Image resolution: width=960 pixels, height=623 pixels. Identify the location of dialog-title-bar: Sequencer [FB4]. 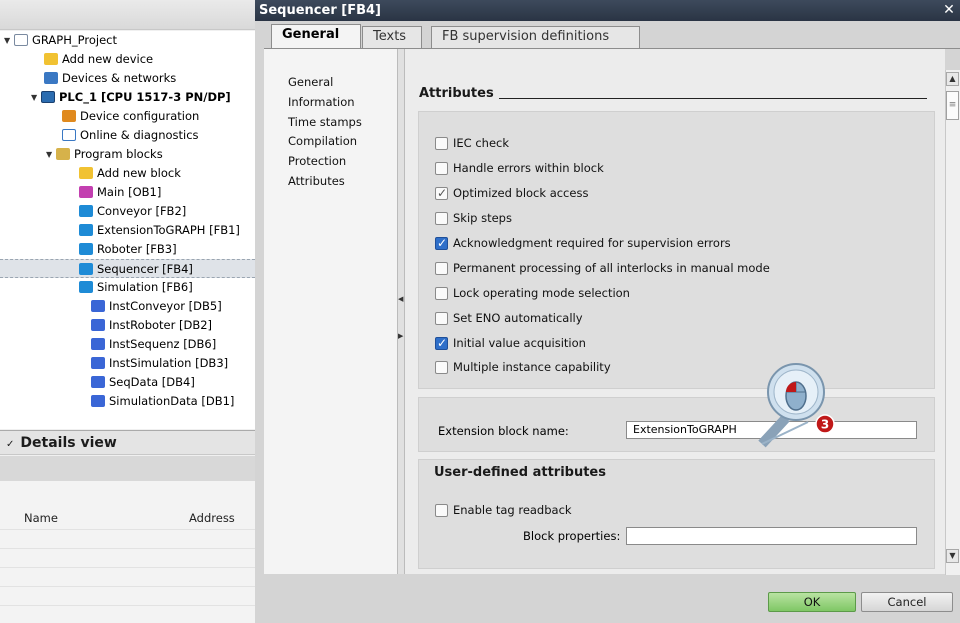
(607, 10).